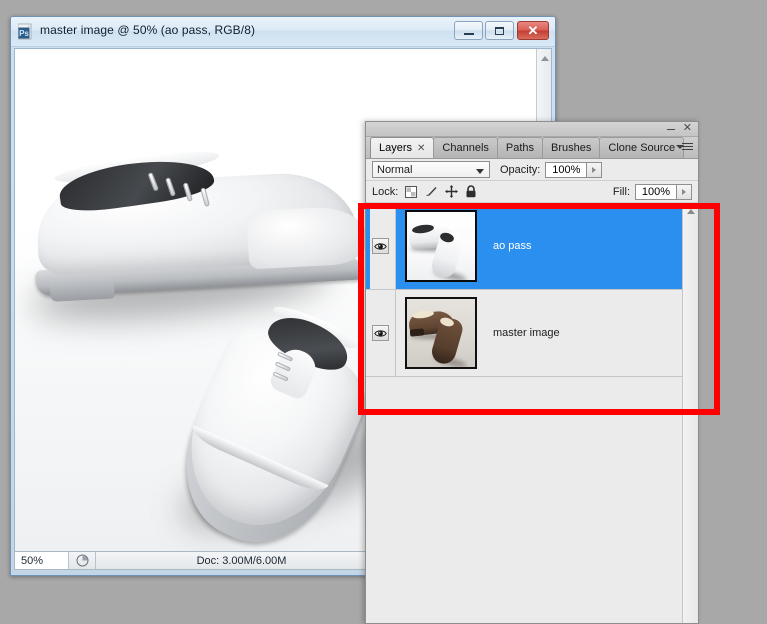 This screenshot has width=767, height=624. I want to click on table-row: master image, so click(532, 333).